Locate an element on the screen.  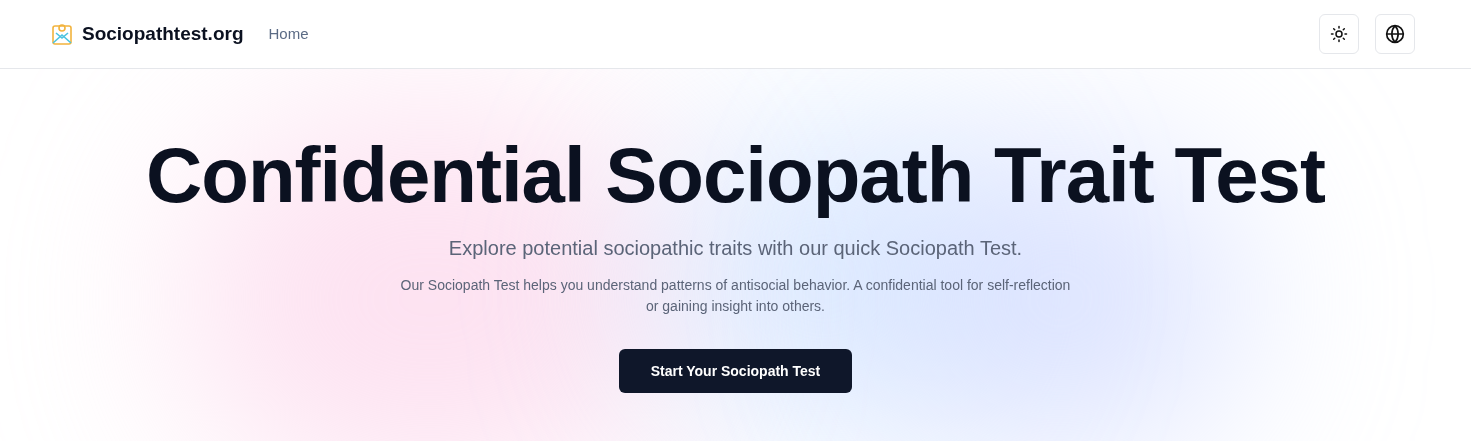
start-test-button: Start Your Sociopath Test is located at coordinates (735, 371).